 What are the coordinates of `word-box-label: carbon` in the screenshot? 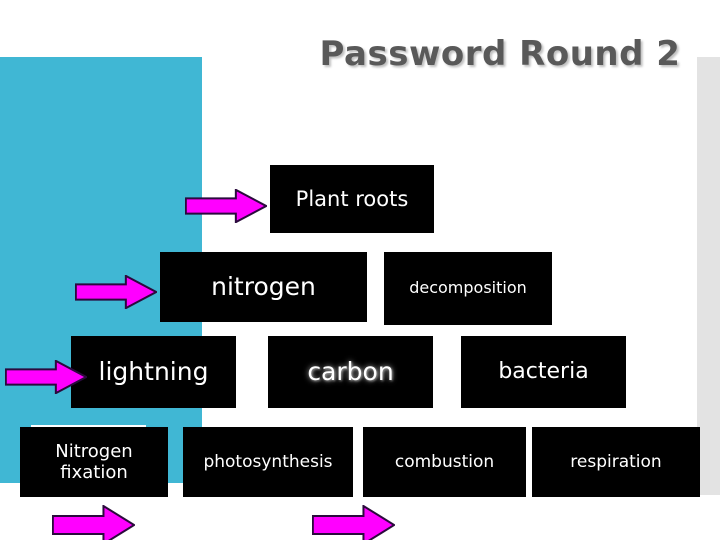 It's located at (350, 372).